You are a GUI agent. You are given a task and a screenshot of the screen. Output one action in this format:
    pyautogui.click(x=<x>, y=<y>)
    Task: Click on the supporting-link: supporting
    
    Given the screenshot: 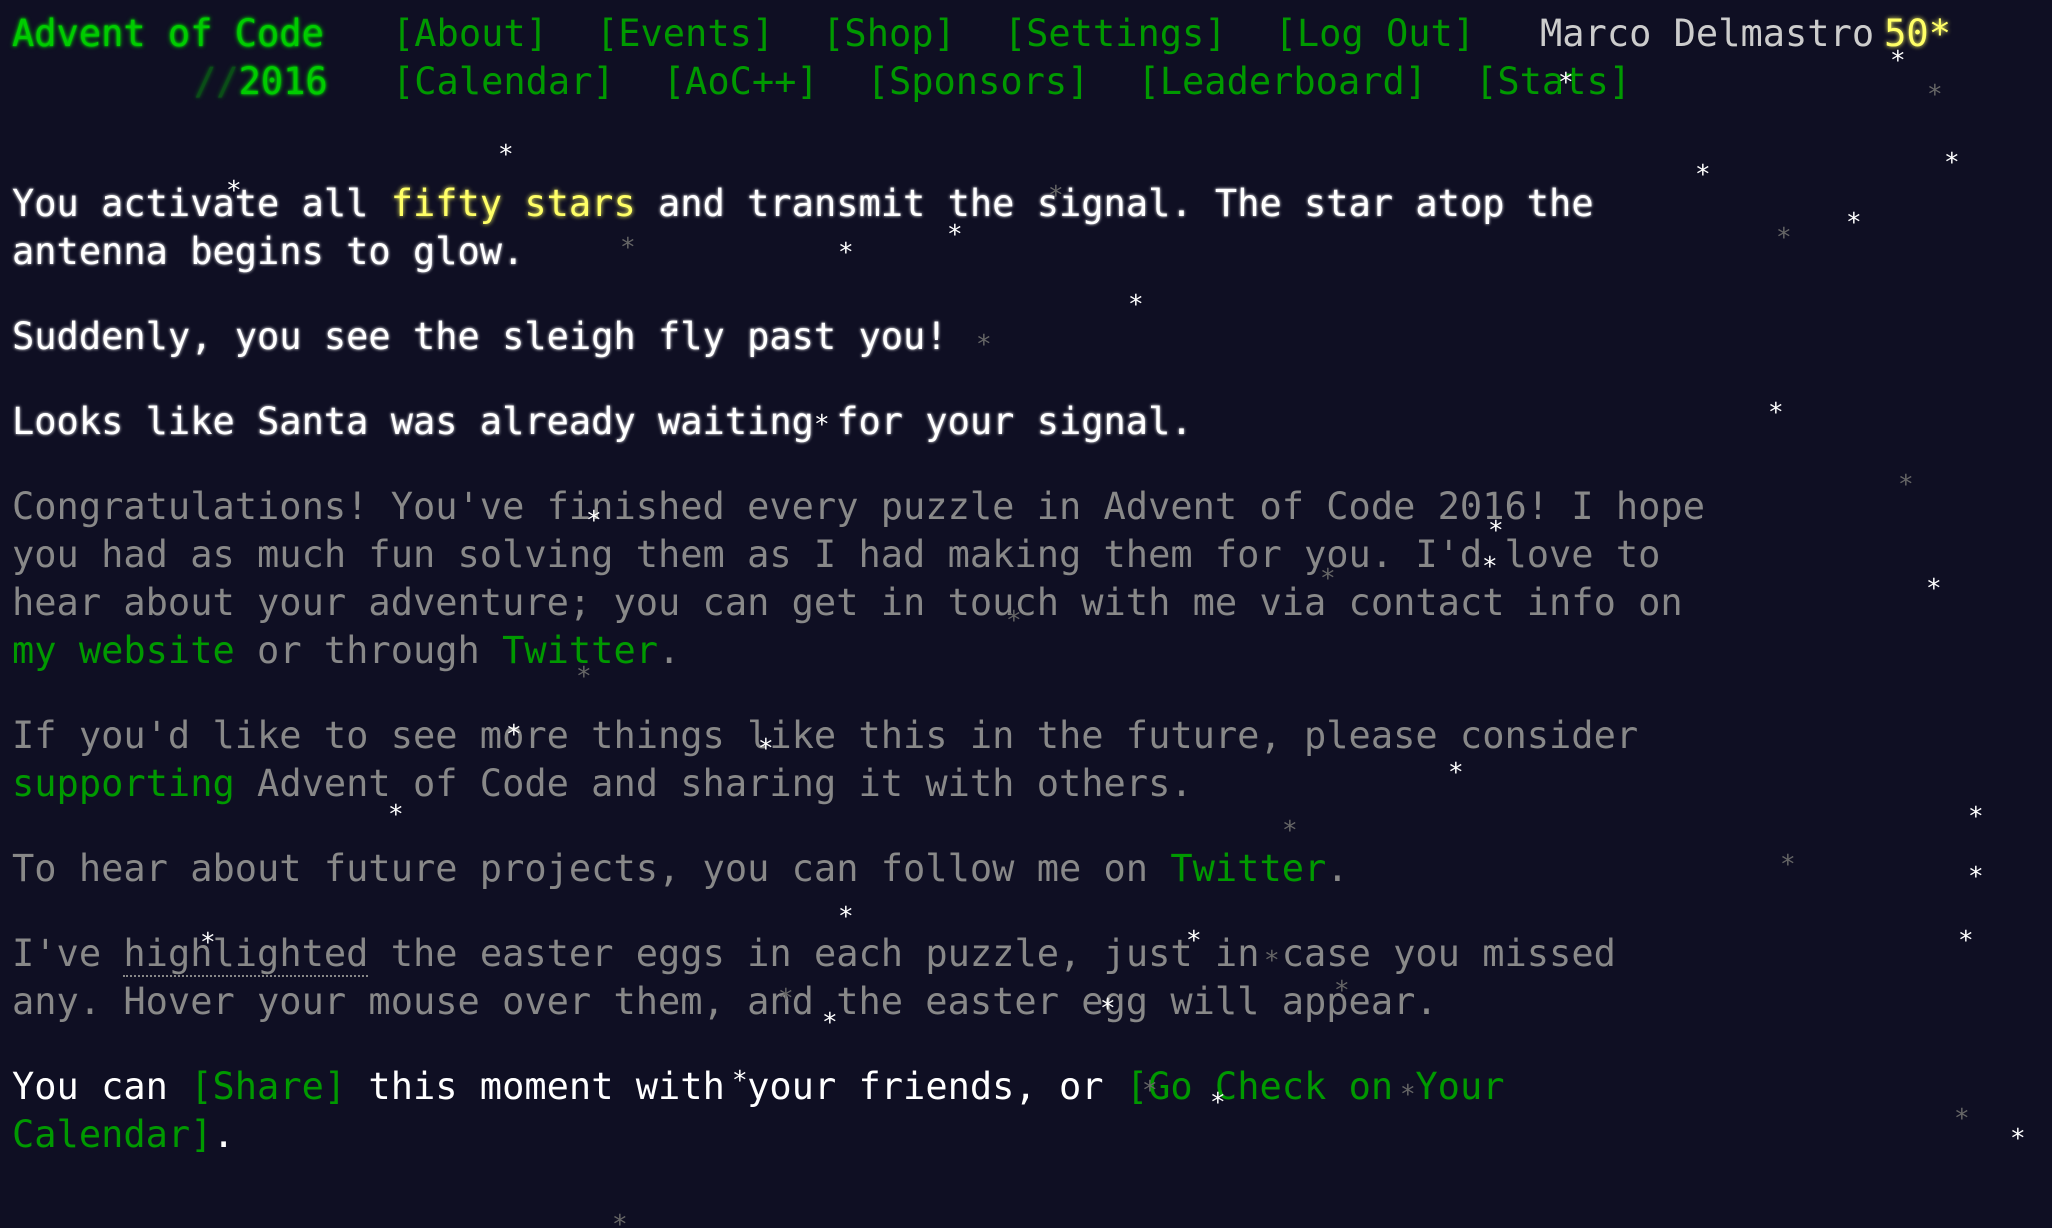 What is the action you would take?
    pyautogui.click(x=123, y=783)
    